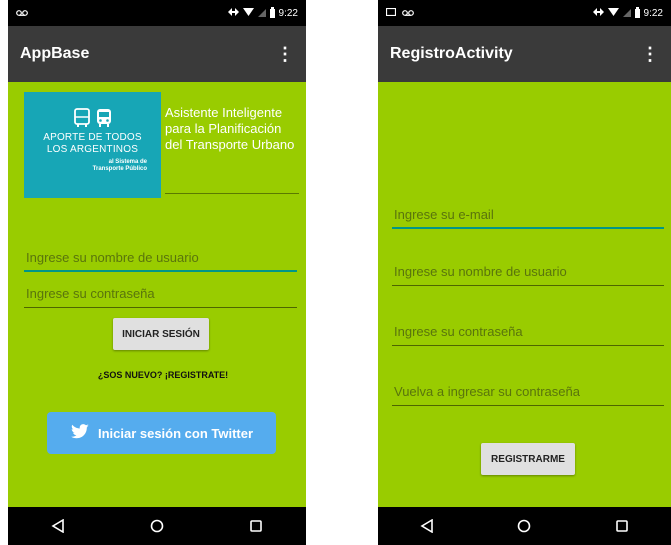 This screenshot has height=545, width=671. I want to click on logo-text-line4: Transporte Público, so click(119, 169).